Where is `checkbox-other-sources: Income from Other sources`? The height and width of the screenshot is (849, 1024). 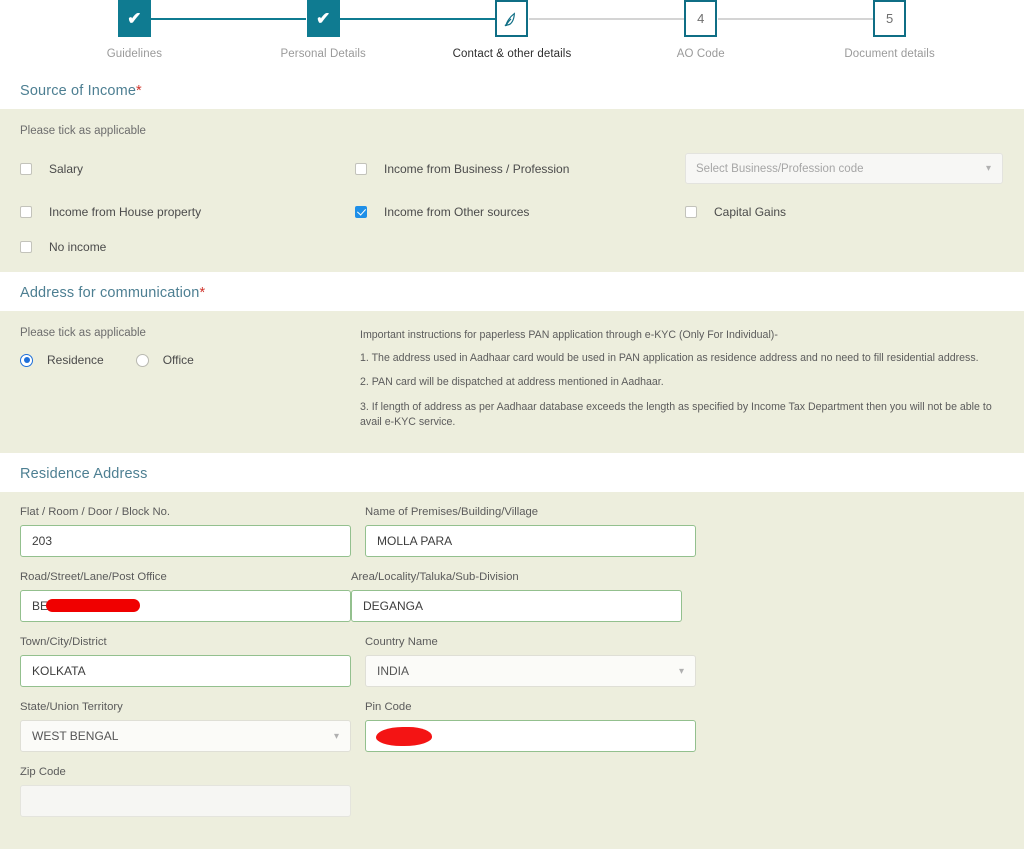
checkbox-other-sources: Income from Other sources is located at coordinates (520, 212).